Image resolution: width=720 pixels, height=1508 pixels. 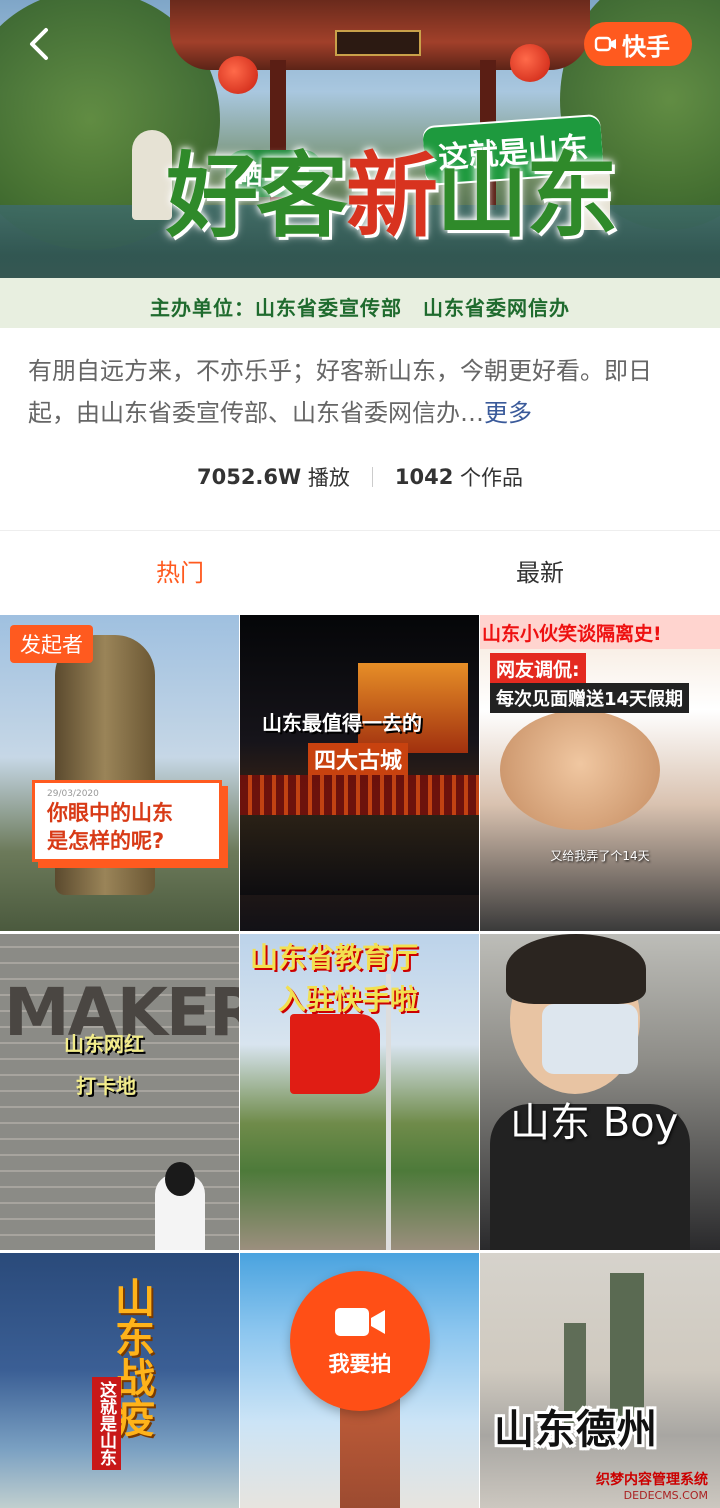 I want to click on back-arrow-icon, so click(x=40, y=44).